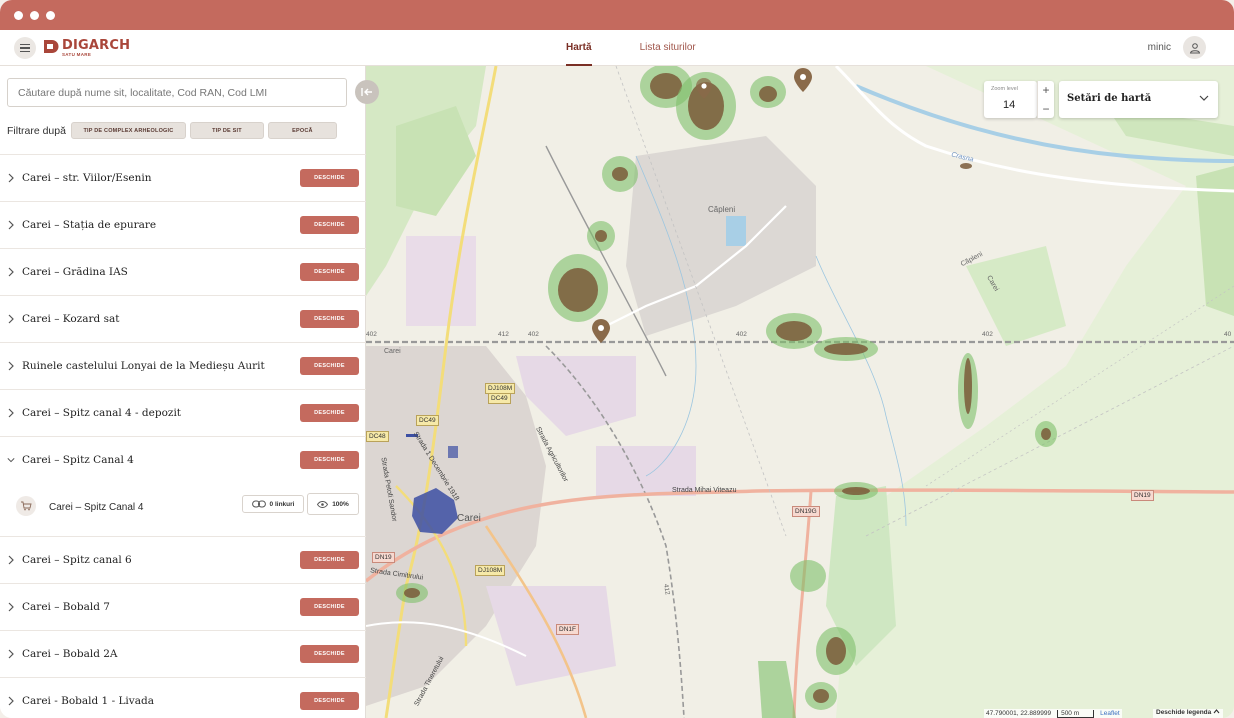 Image resolution: width=1234 pixels, height=718 pixels. What do you see at coordinates (579, 48) in the screenshot?
I see `nav-tab-map: Hartă` at bounding box center [579, 48].